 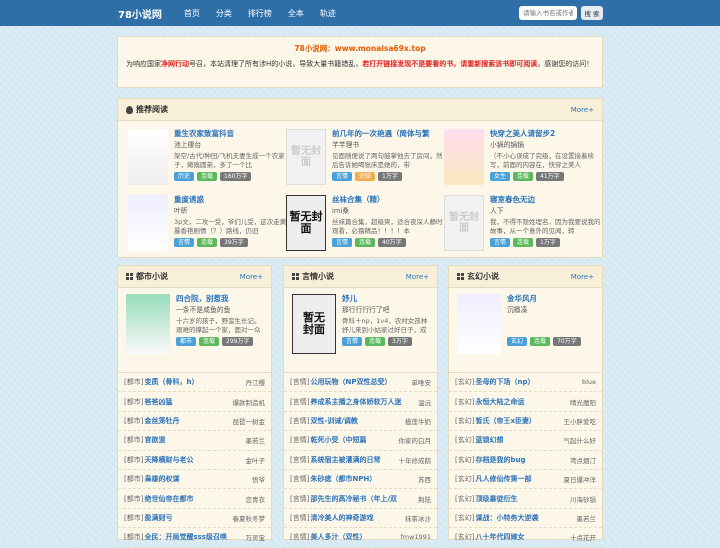 What do you see at coordinates (140, 13) in the screenshot?
I see `site-logo: 78小说网` at bounding box center [140, 13].